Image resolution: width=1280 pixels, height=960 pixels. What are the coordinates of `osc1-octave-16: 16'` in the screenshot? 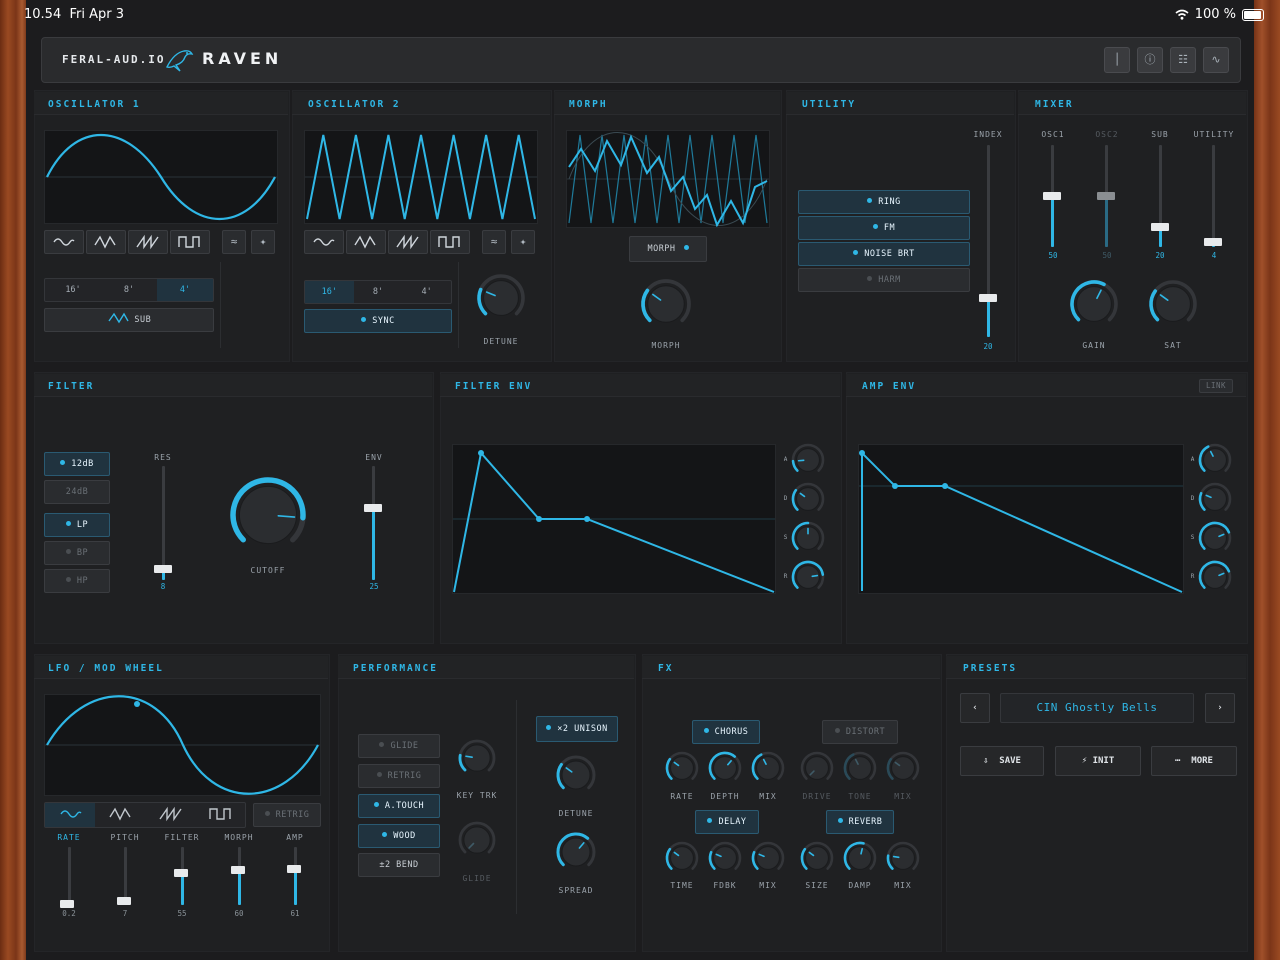 It's located at (73, 290).